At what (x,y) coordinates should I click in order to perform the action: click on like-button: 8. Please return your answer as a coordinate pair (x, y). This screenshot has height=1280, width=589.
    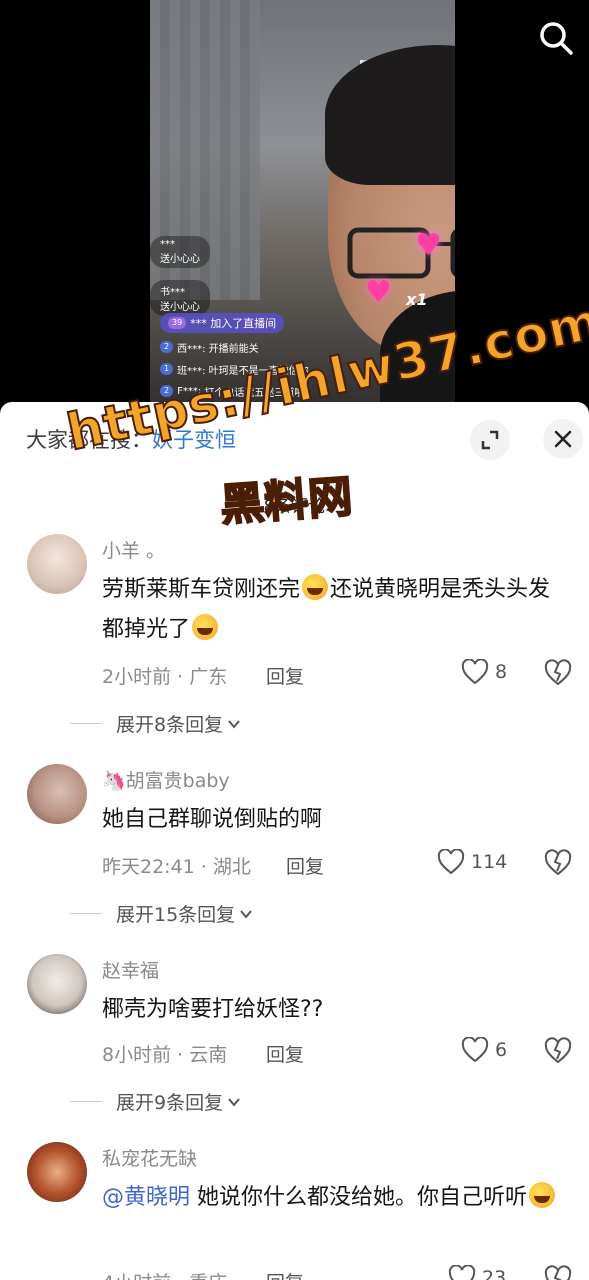
    Looking at the image, I should click on (484, 672).